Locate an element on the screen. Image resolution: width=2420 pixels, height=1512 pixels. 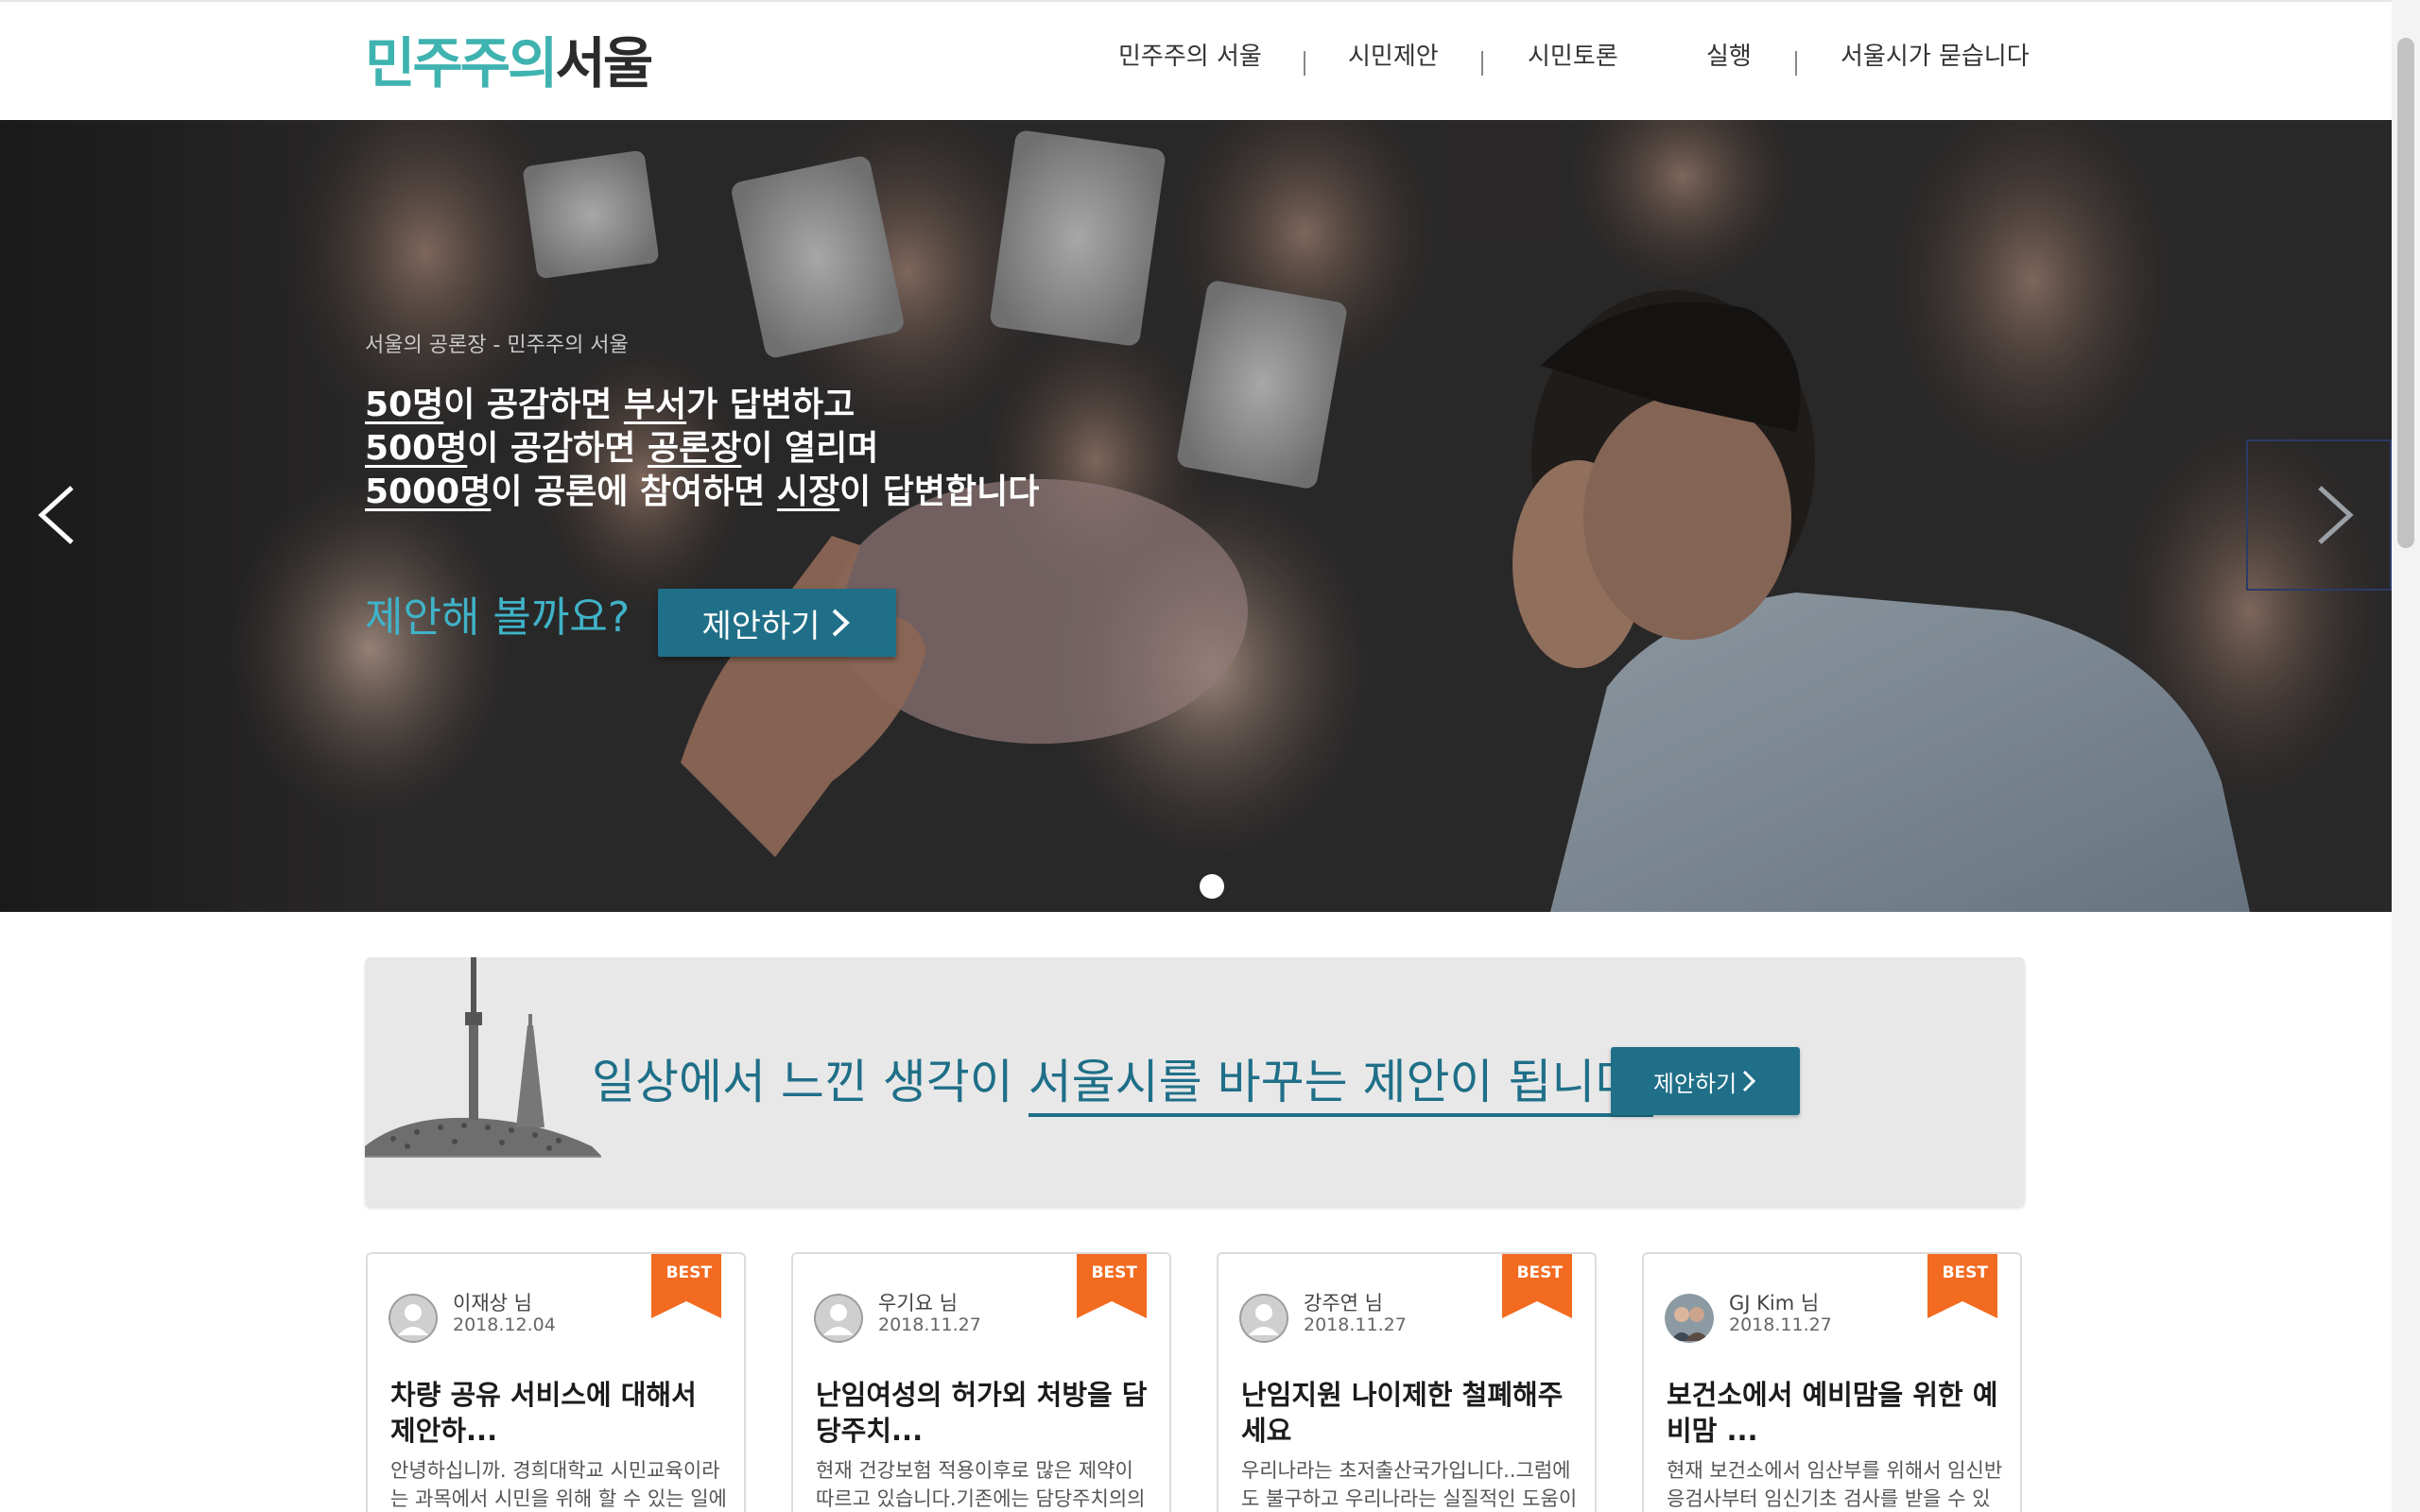
namsan-tower-illustration is located at coordinates (483, 1057).